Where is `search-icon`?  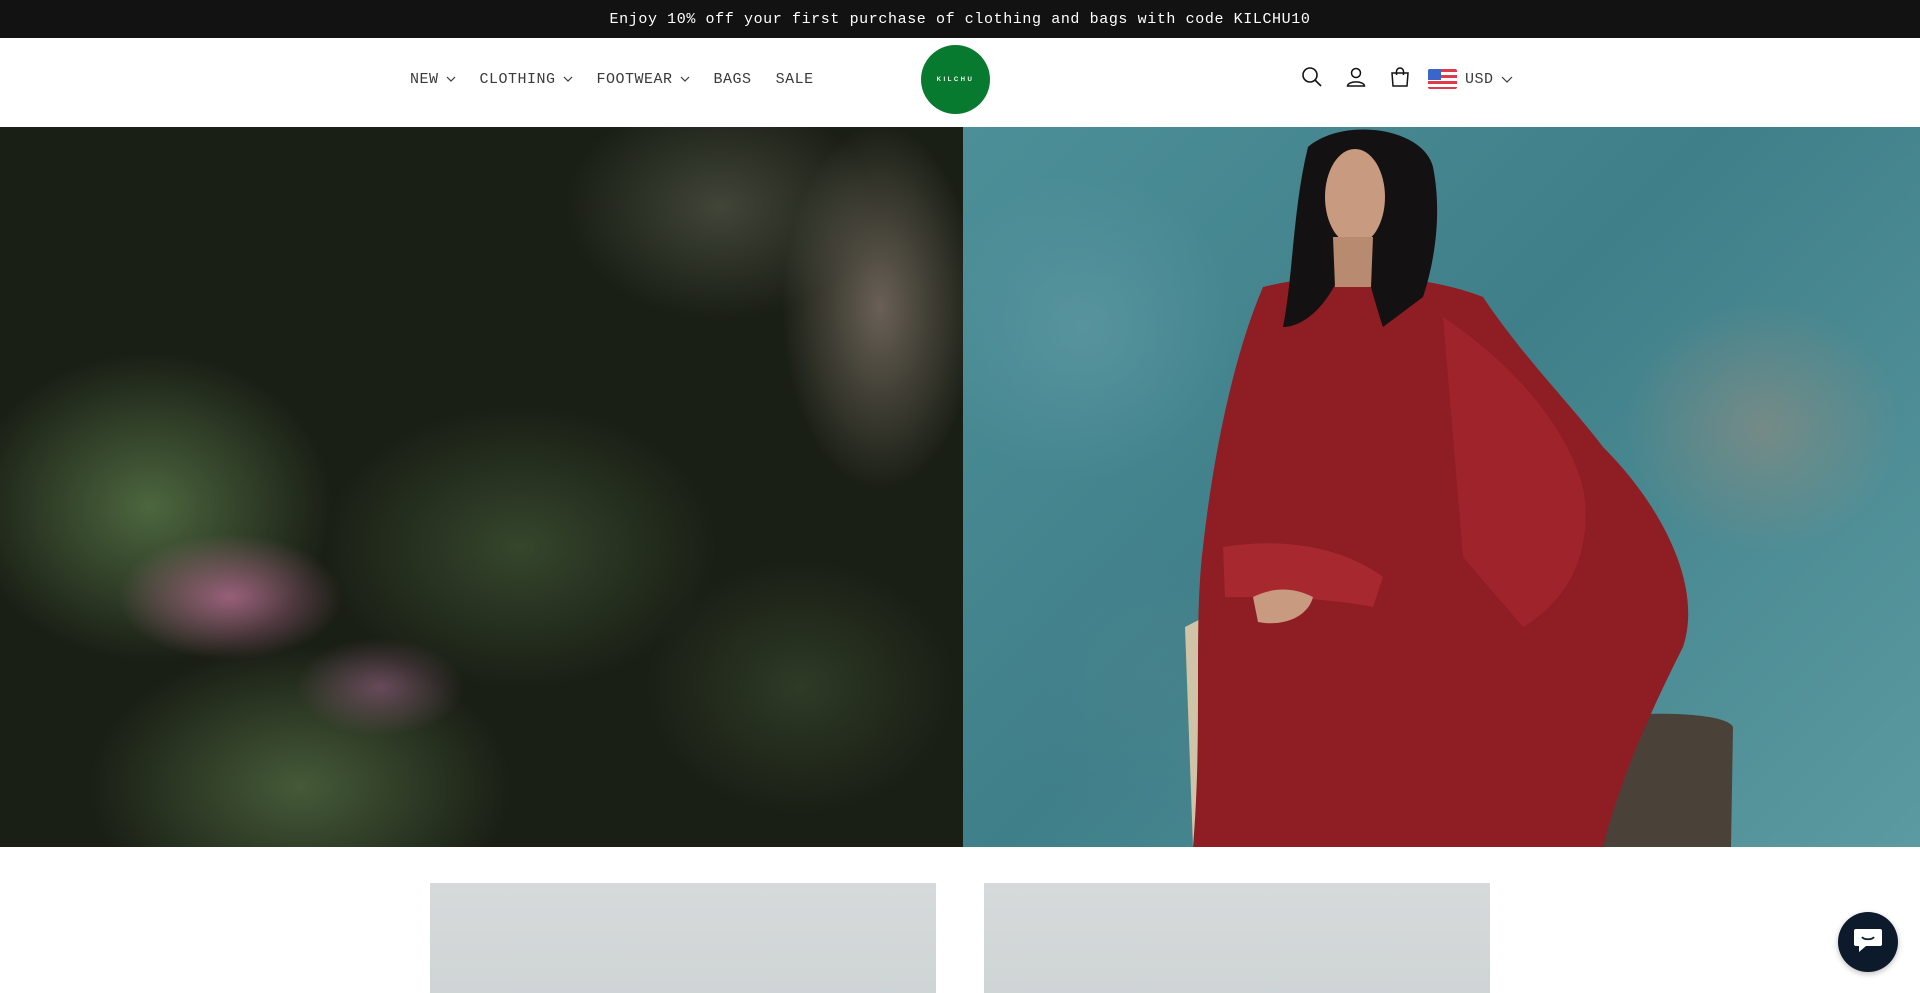 search-icon is located at coordinates (1312, 79).